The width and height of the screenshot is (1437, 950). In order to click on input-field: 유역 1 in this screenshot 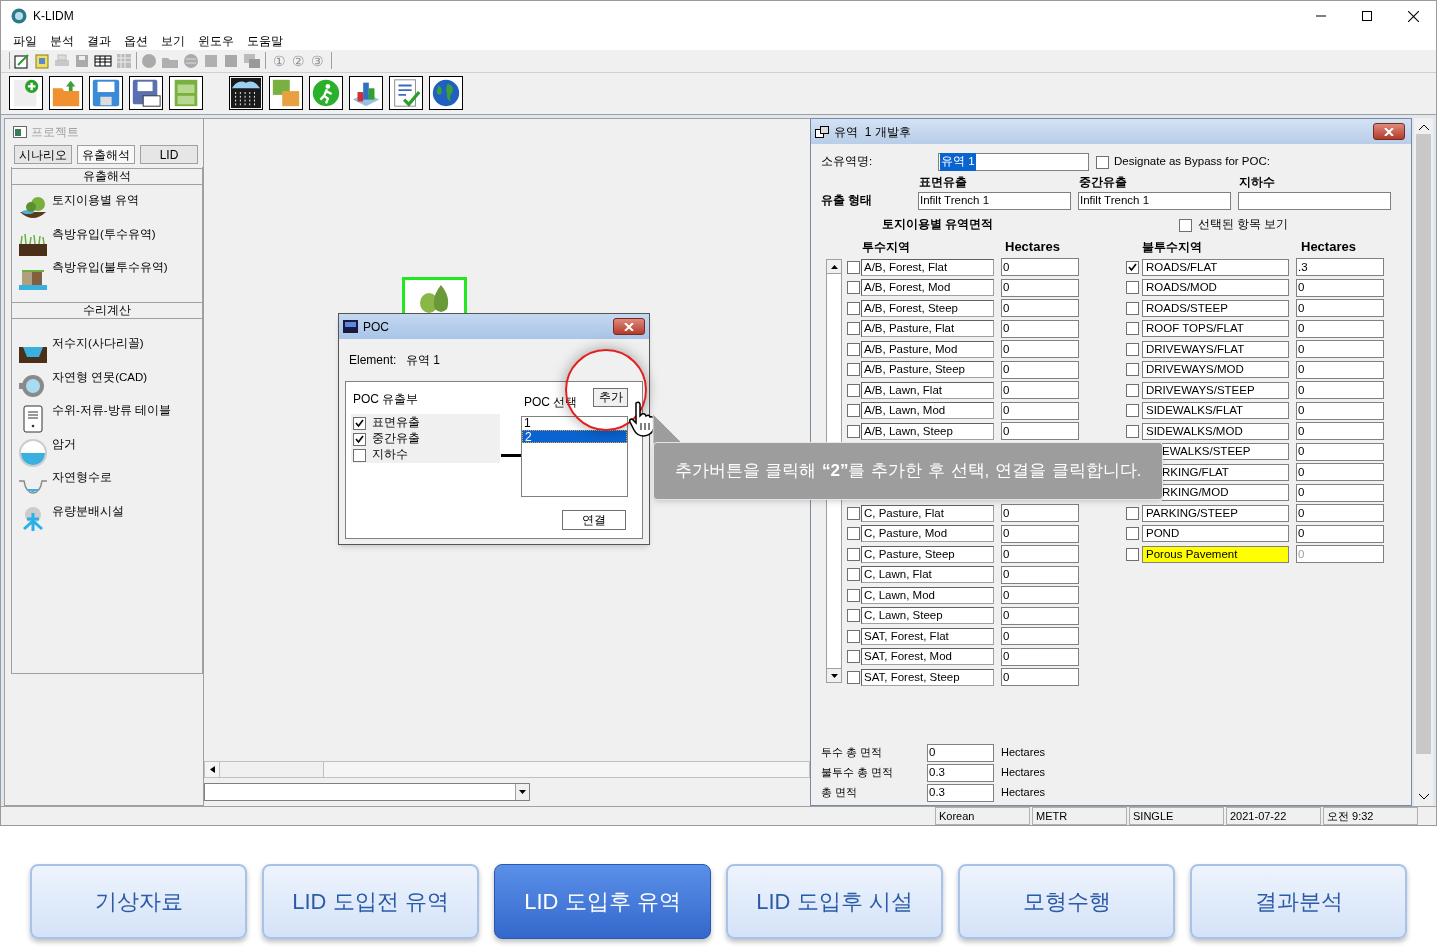, I will do `click(1013, 162)`.